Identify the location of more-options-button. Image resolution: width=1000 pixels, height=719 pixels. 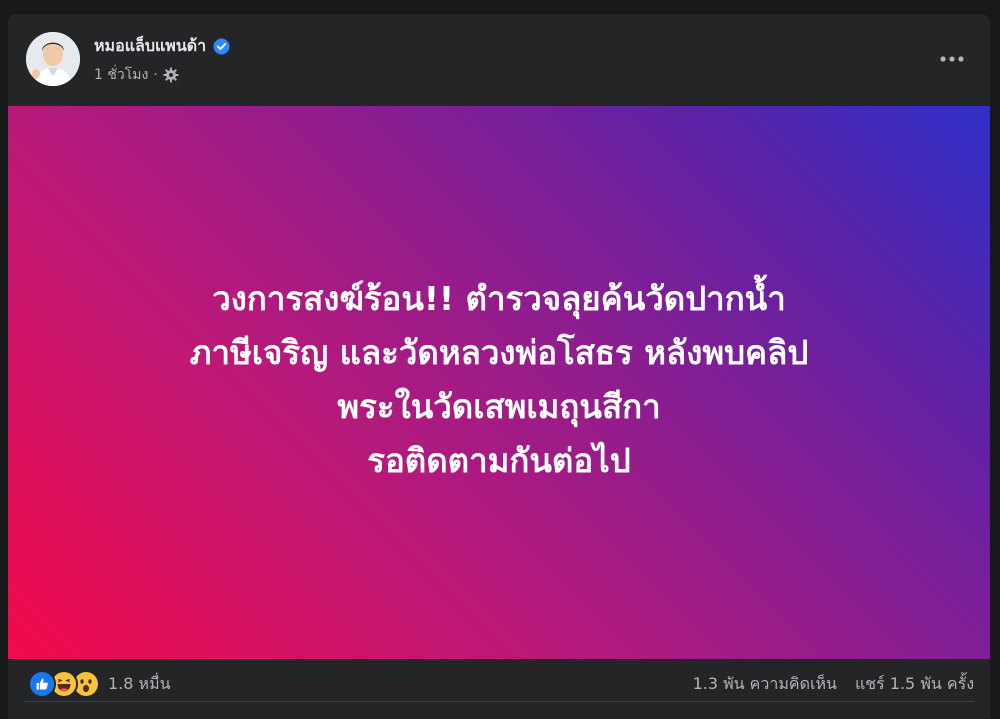
(952, 59).